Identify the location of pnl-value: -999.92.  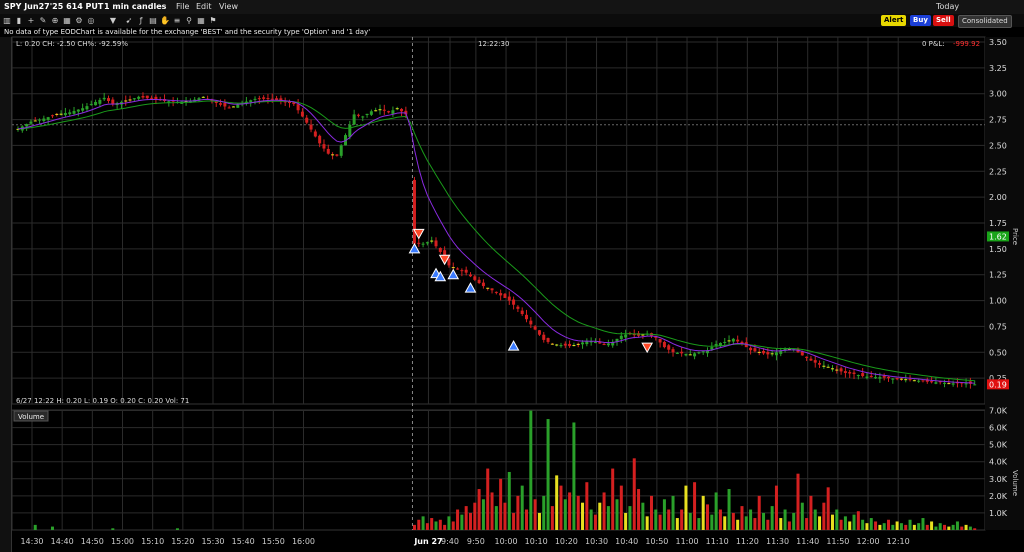
(966, 44).